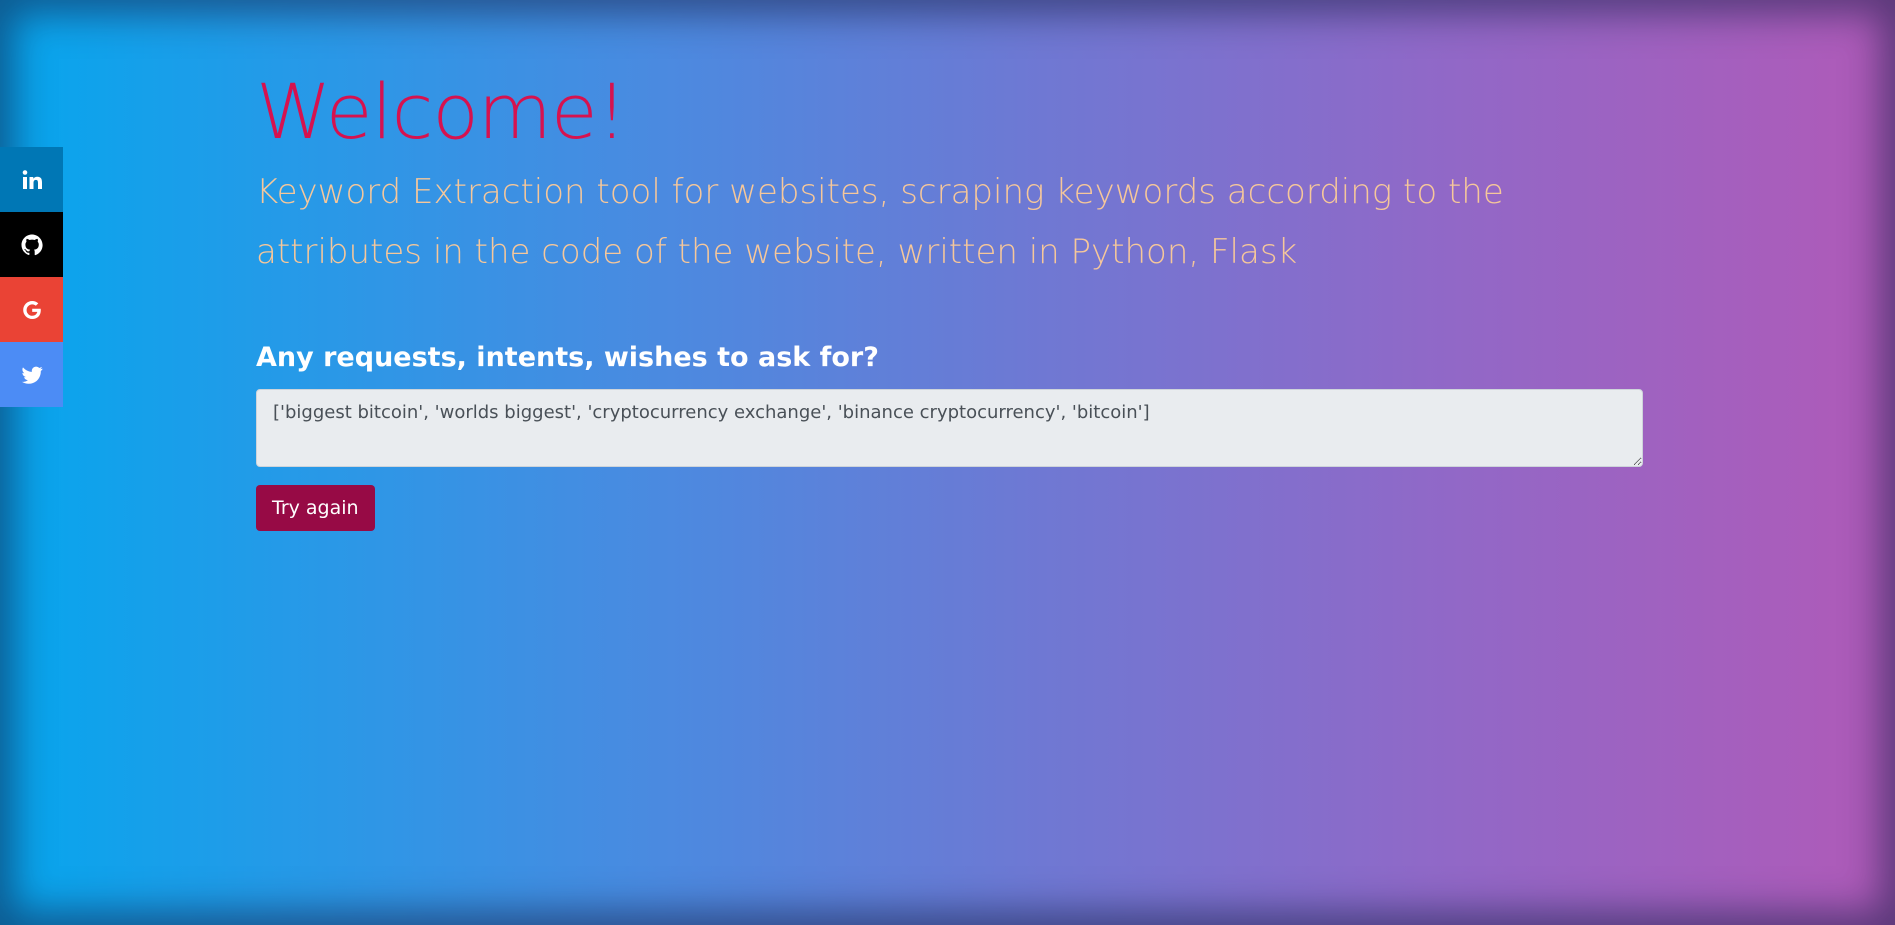 The height and width of the screenshot is (925, 1895). I want to click on linkedin-link, so click(31, 179).